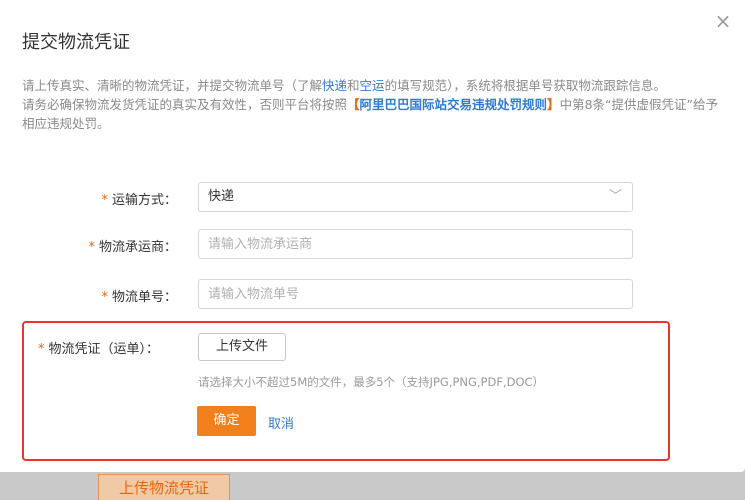 The image size is (745, 500). Describe the element at coordinates (104, 349) in the screenshot. I see `proof-label-text: 物流凭证（运单）：` at that location.